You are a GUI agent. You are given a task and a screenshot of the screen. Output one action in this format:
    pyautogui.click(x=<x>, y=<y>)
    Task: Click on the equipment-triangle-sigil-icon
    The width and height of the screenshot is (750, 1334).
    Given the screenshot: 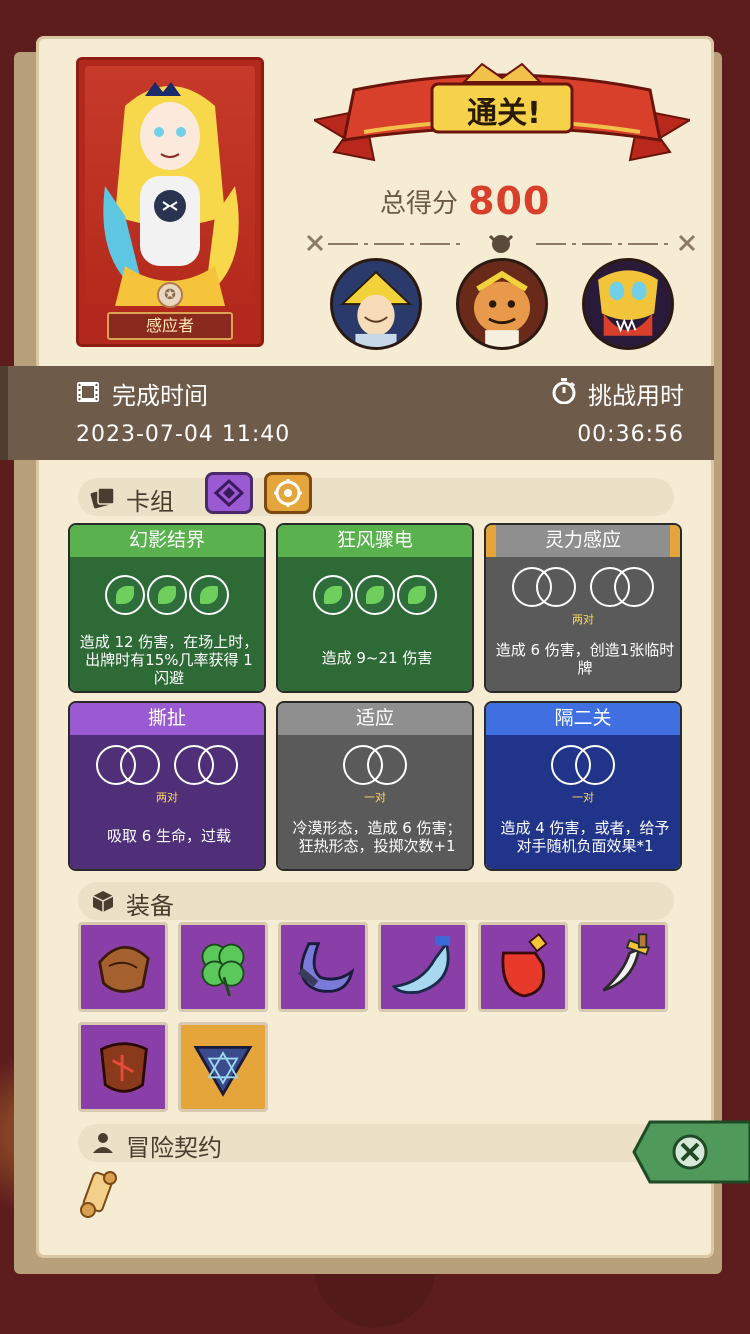 What is the action you would take?
    pyautogui.click(x=223, y=1067)
    